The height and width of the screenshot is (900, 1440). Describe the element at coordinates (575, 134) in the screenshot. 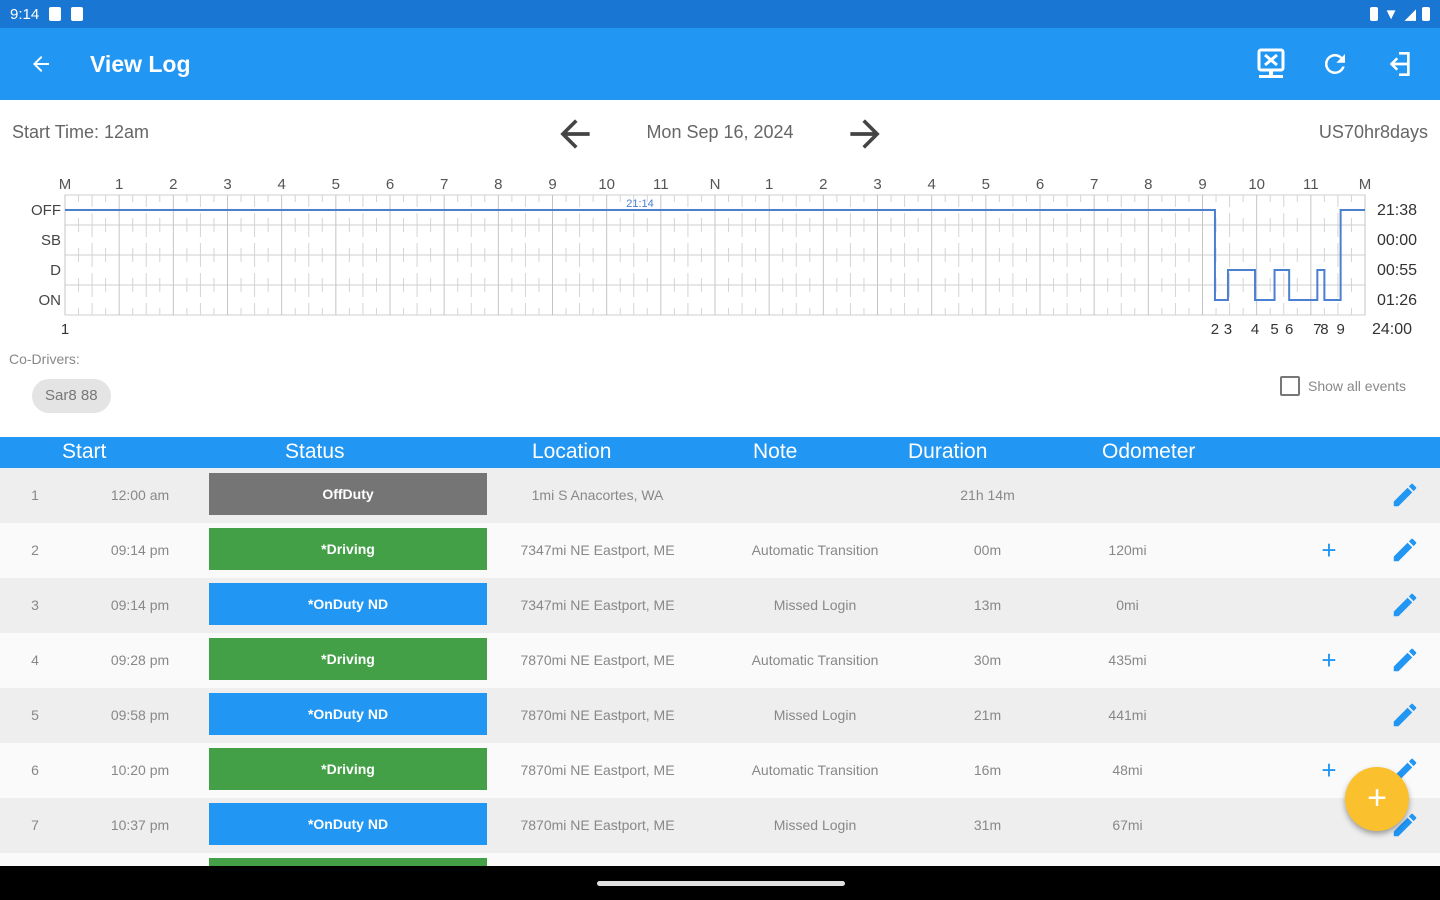

I see `previous-day-button` at that location.